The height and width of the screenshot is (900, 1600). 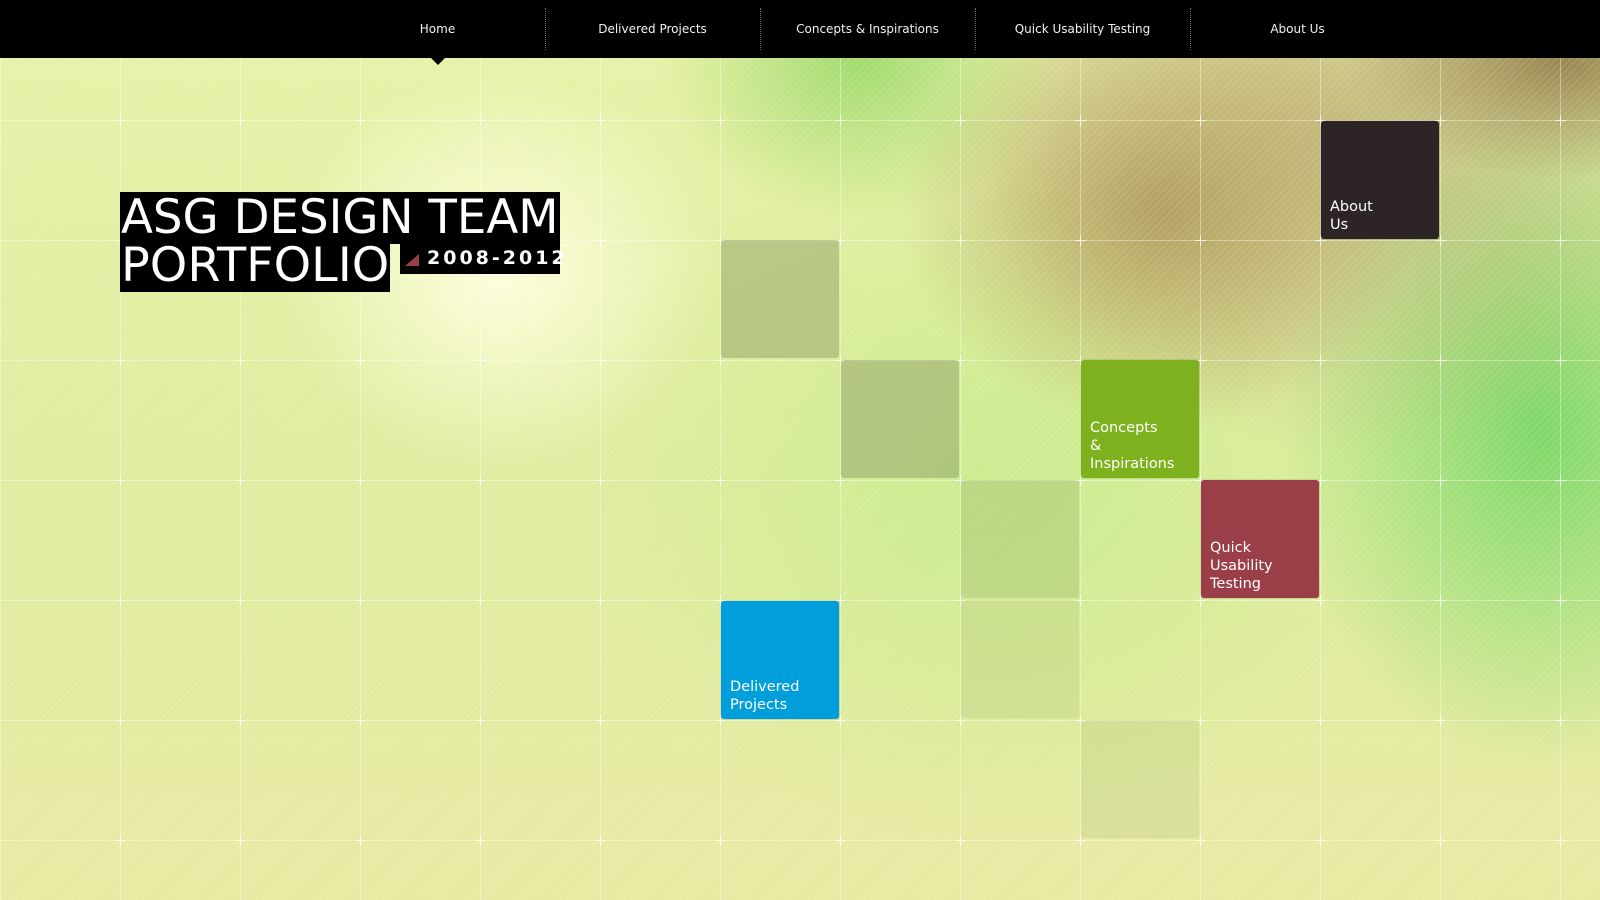 What do you see at coordinates (867, 29) in the screenshot?
I see `nav-item-concepts-inspirations: Concepts & Inspirations` at bounding box center [867, 29].